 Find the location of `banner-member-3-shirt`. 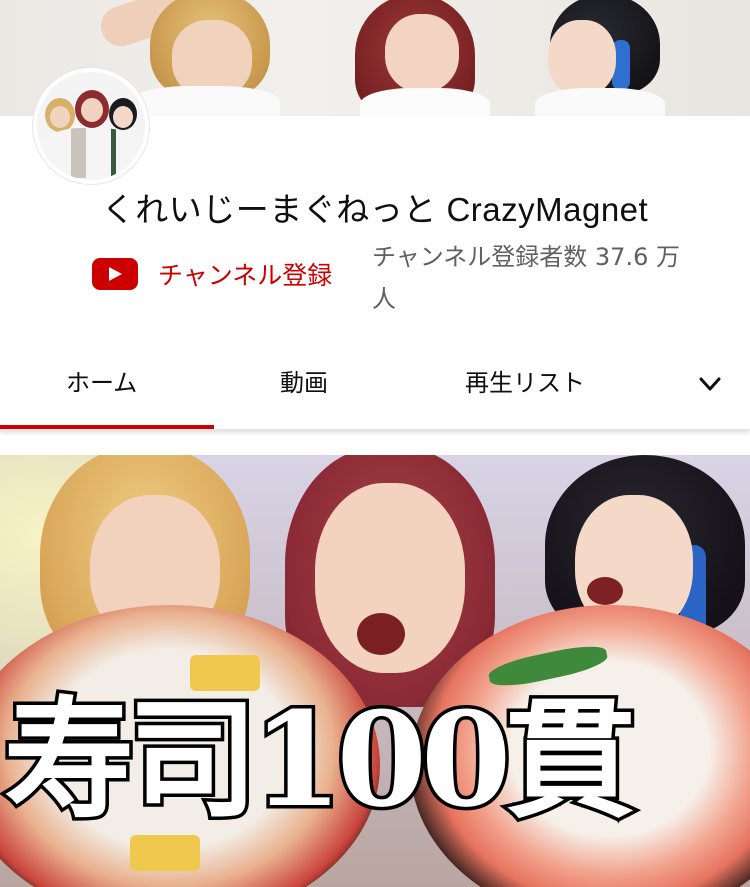

banner-member-3-shirt is located at coordinates (600, 102).